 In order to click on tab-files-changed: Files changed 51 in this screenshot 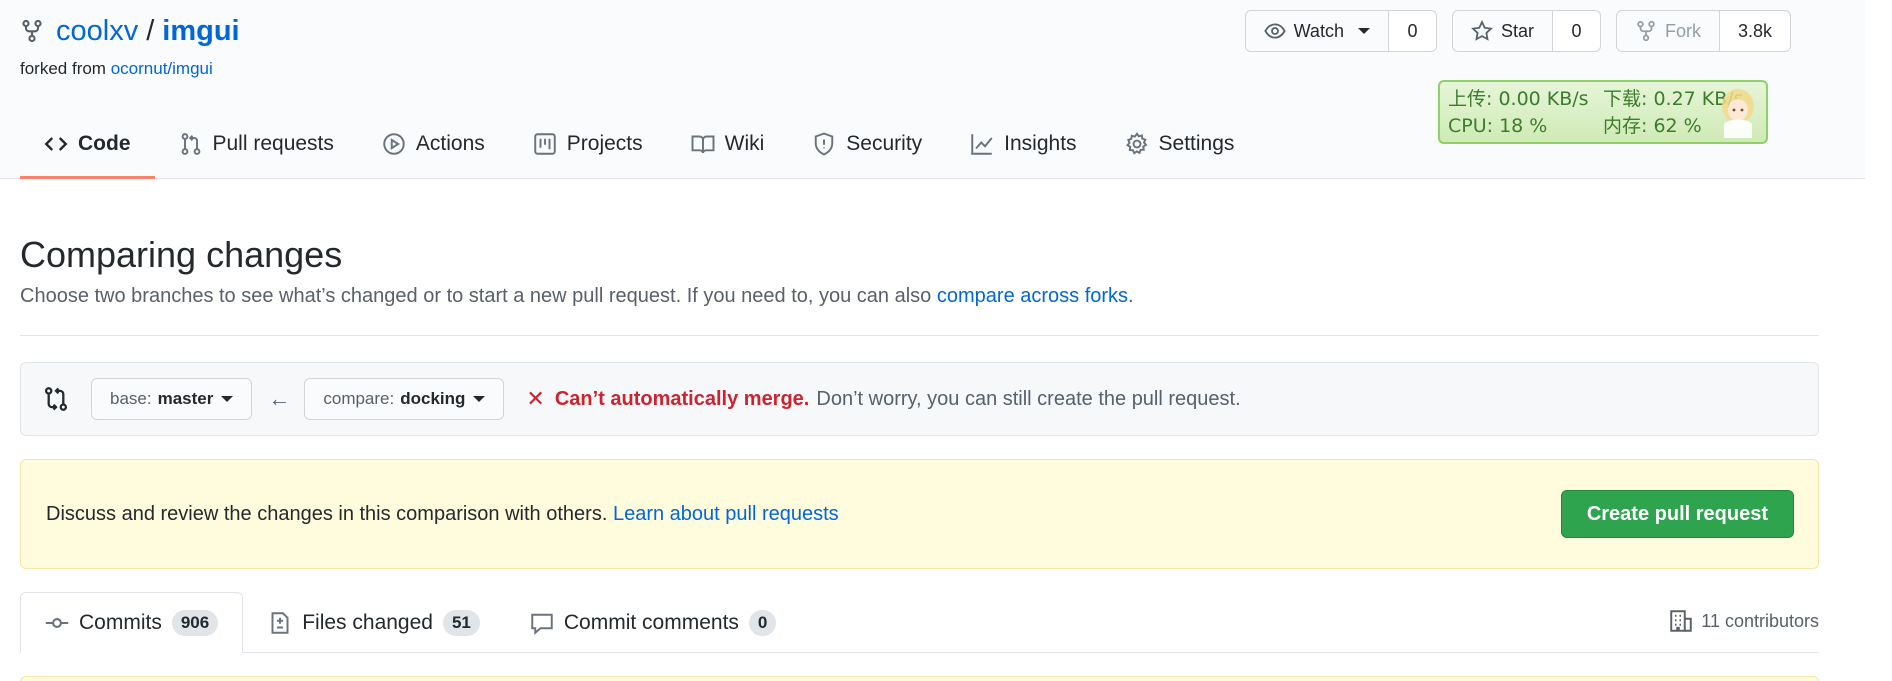, I will do `click(374, 622)`.